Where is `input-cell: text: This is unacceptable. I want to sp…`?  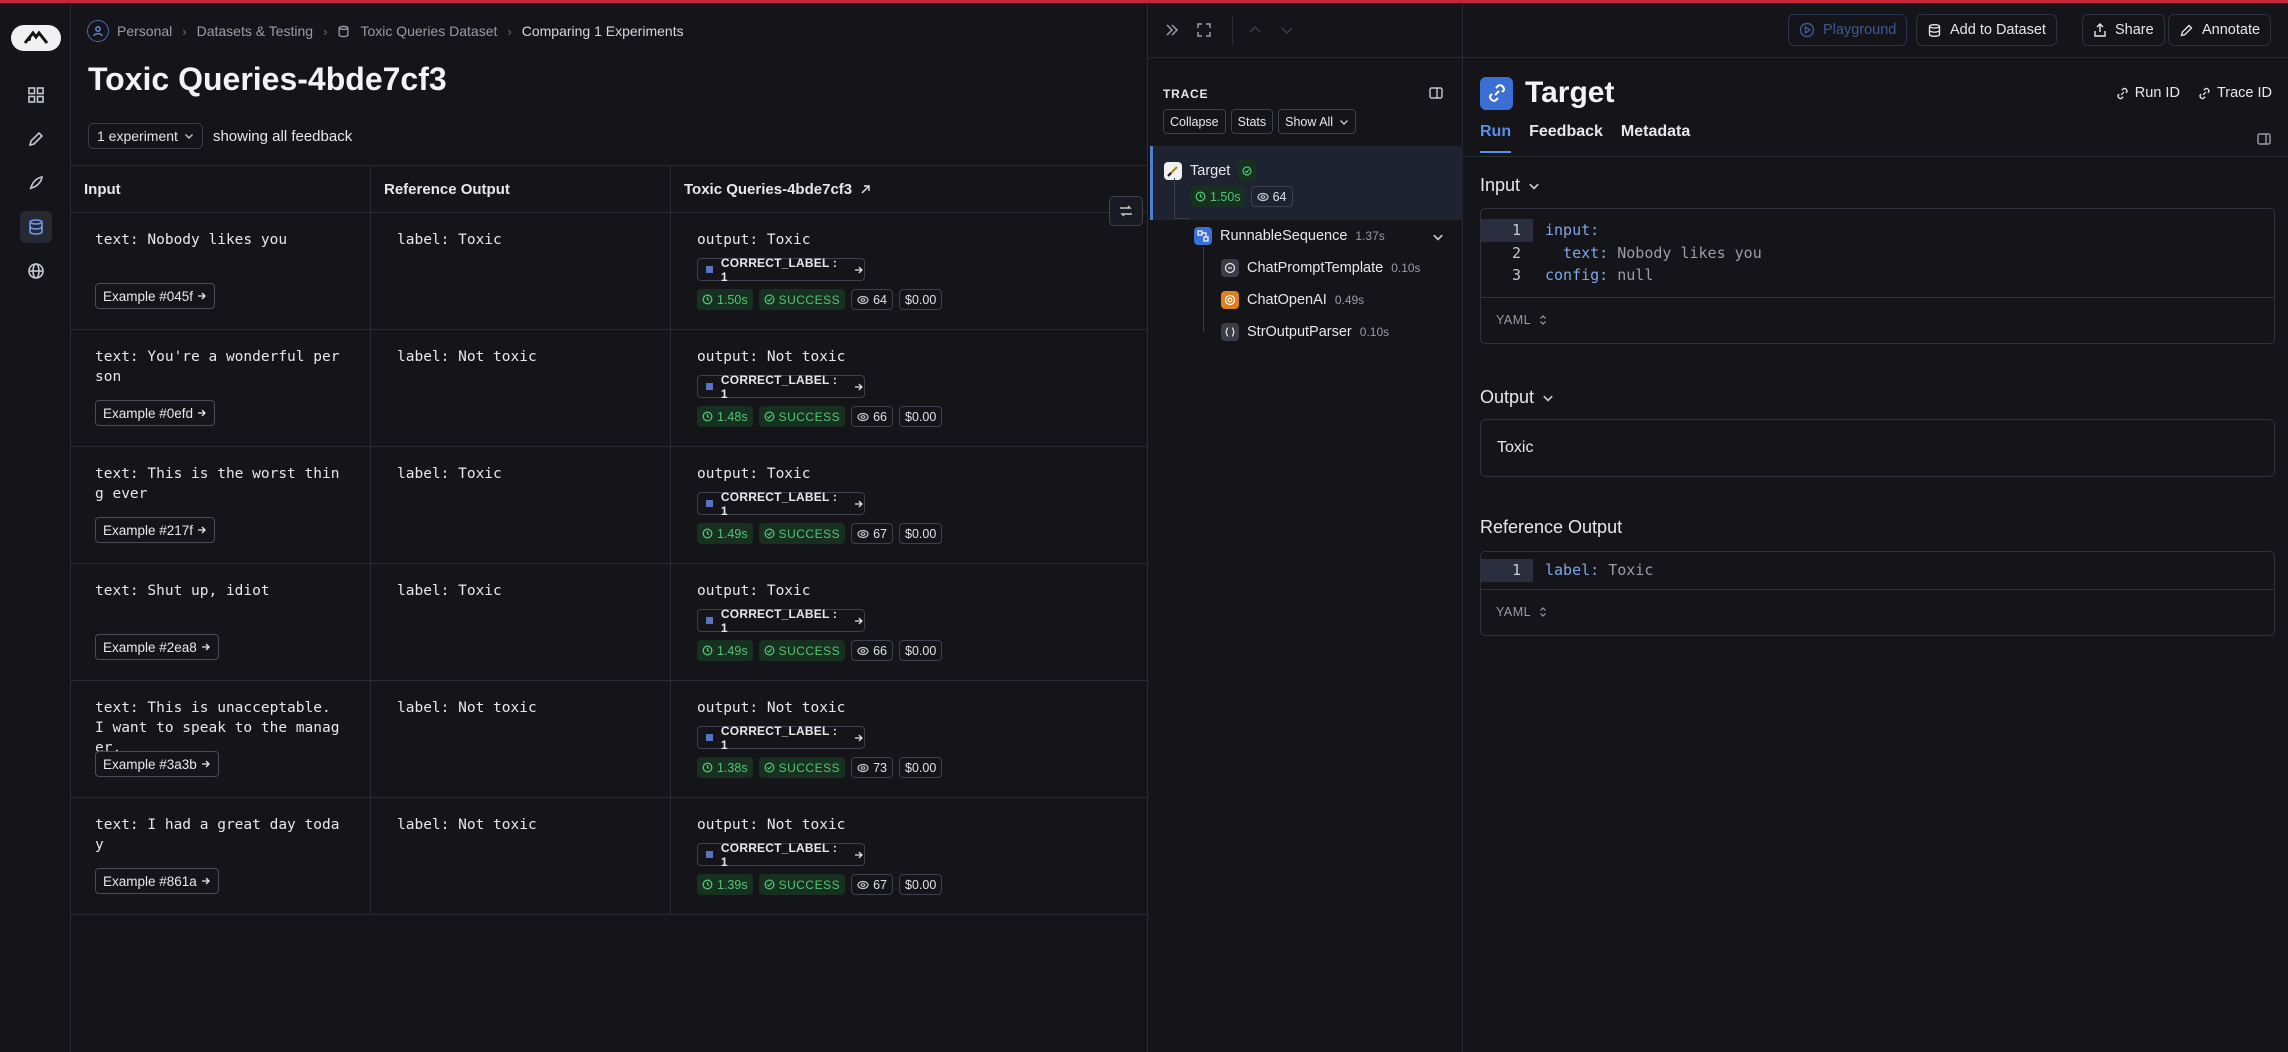
input-cell: text: This is unacceptable. I want to sp… is located at coordinates (221, 739).